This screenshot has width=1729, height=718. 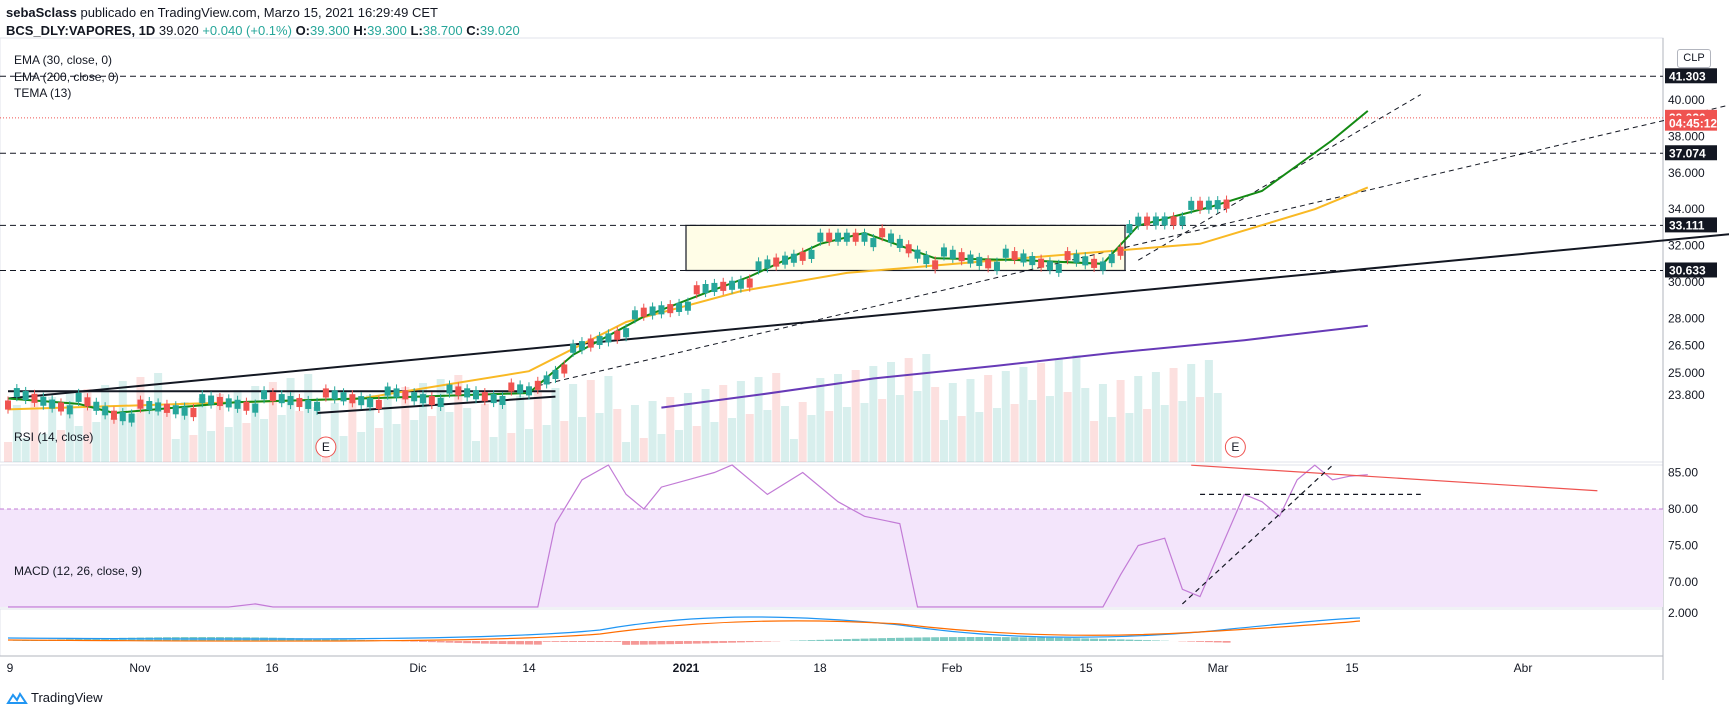 What do you see at coordinates (1683, 582) in the screenshot?
I see `rsi-tick-label: 70.00` at bounding box center [1683, 582].